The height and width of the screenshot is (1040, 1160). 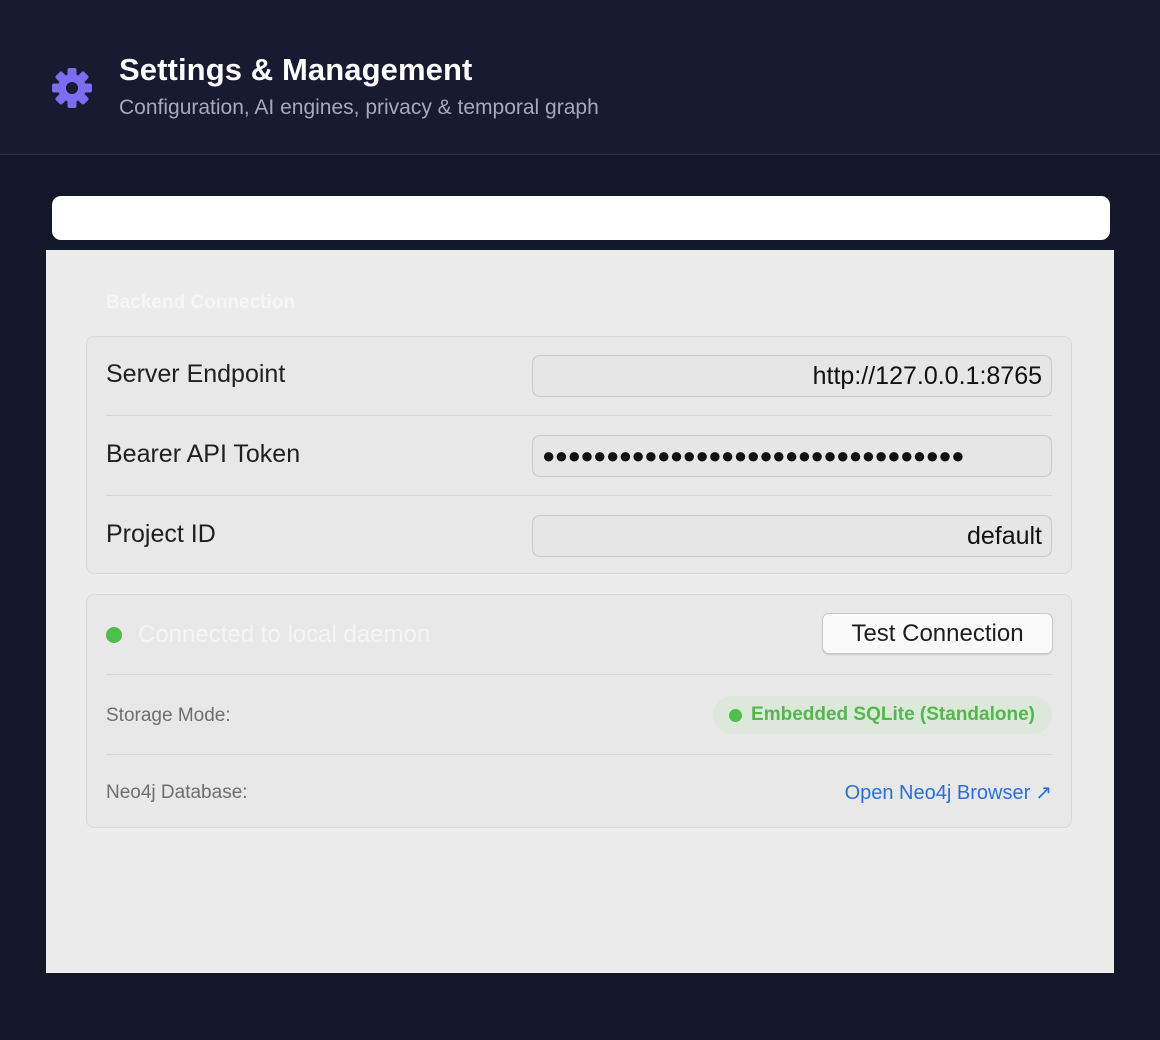 I want to click on project-input, so click(x=792, y=536).